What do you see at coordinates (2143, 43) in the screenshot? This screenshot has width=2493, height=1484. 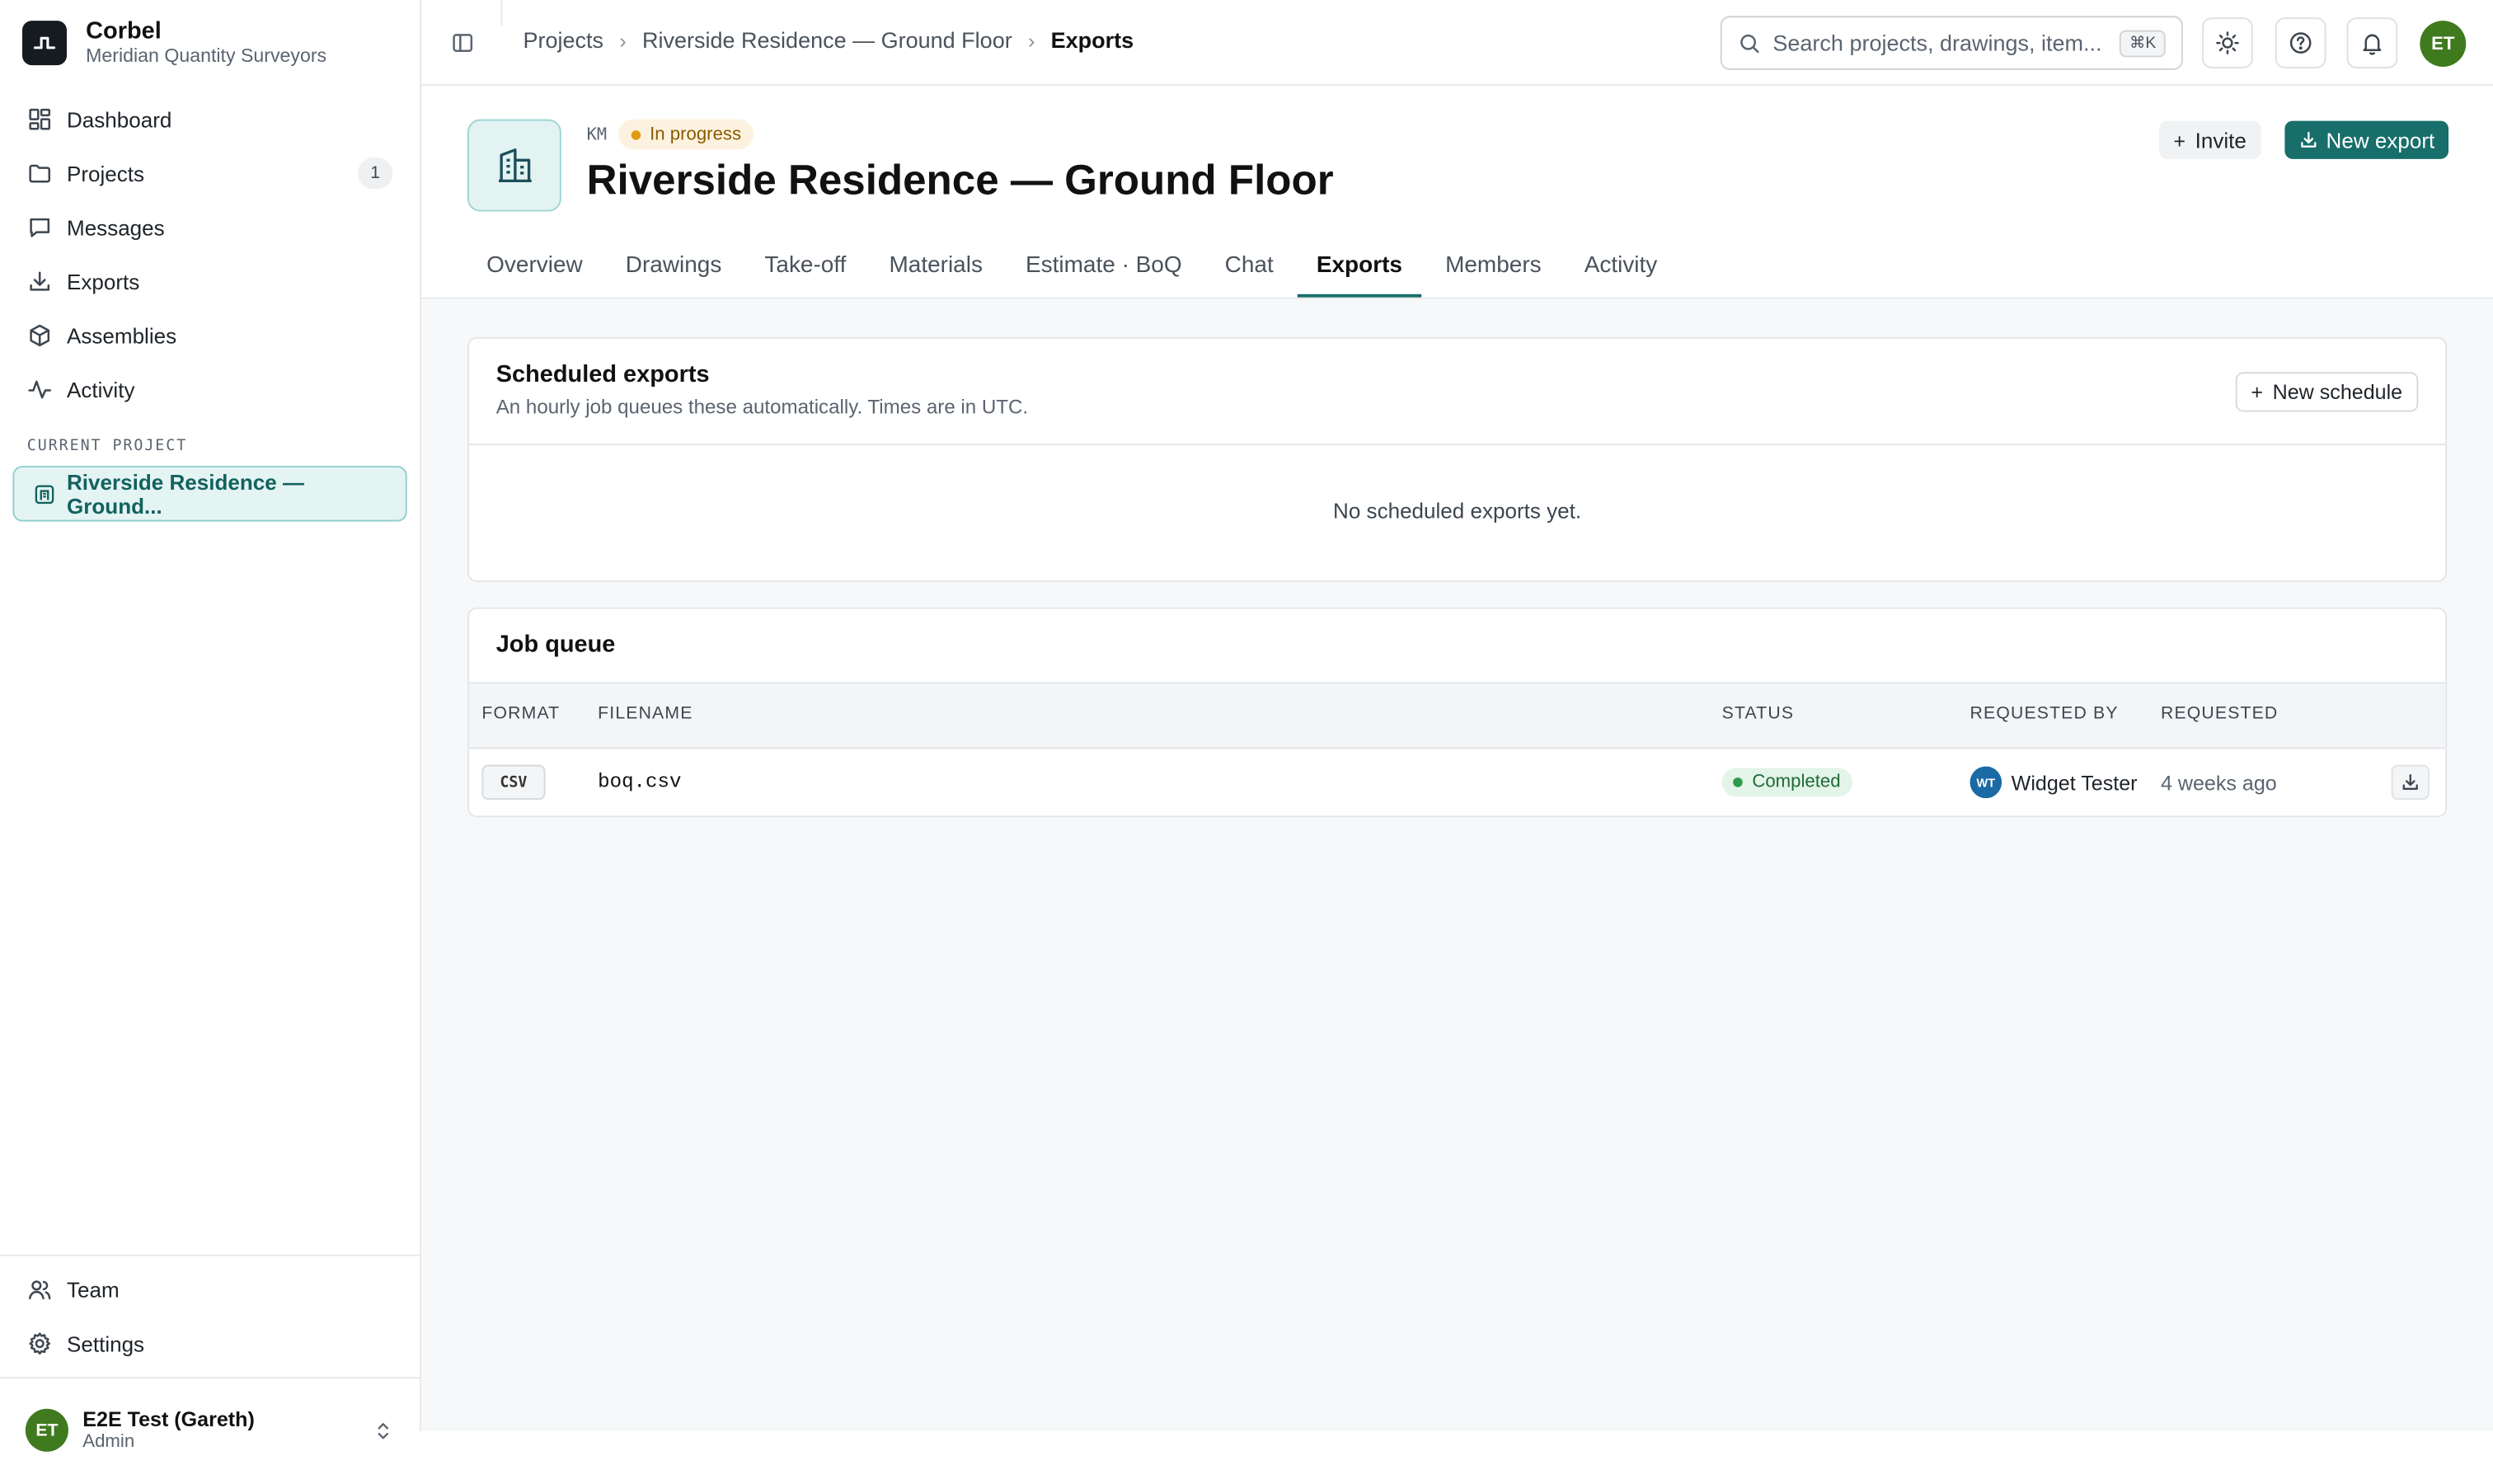 I see `search-shortcut: ⌘K` at bounding box center [2143, 43].